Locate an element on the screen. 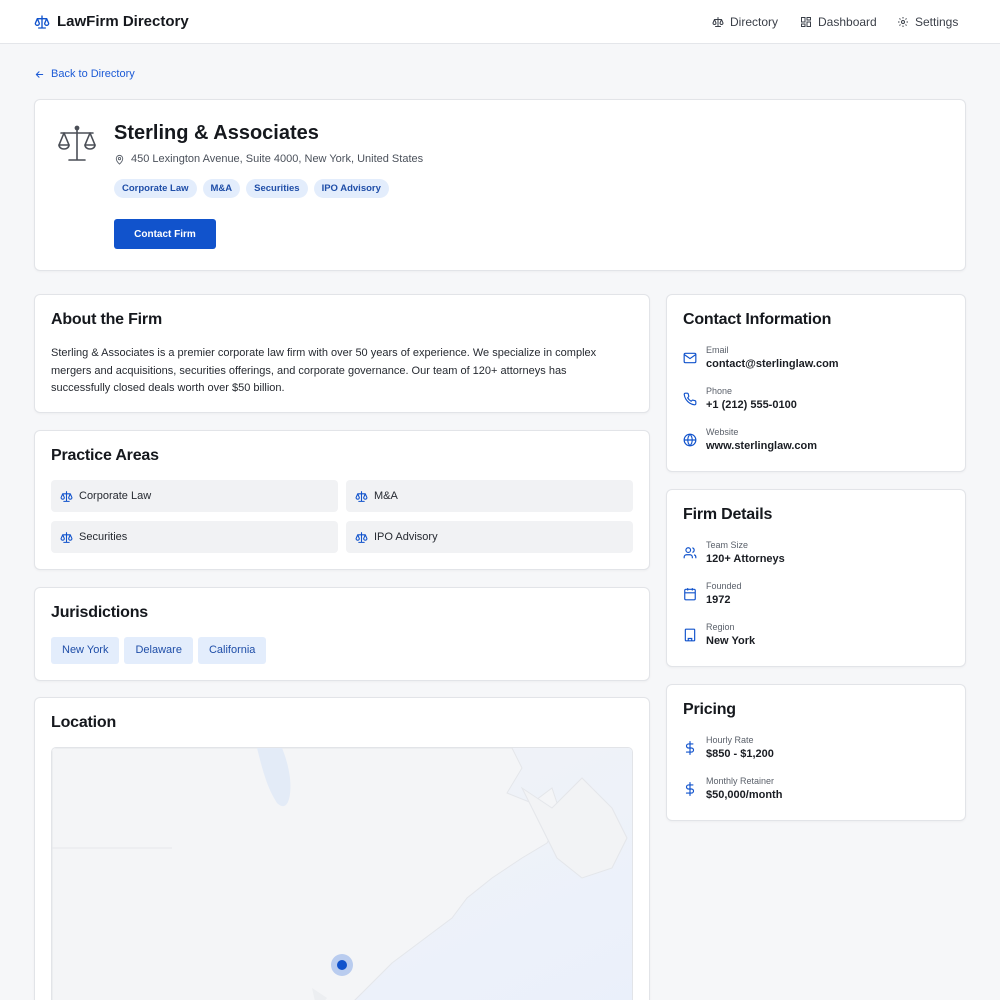 The image size is (1000, 1000). pricing-label-retainer: Monthly Retainer is located at coordinates (740, 781).